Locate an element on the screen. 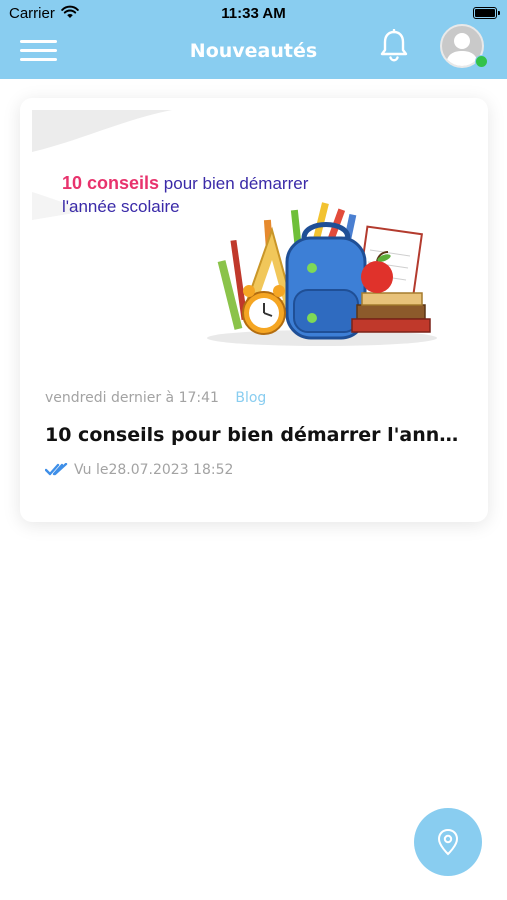 Image resolution: width=507 pixels, height=900 pixels. double-check-icon is located at coordinates (56, 469).